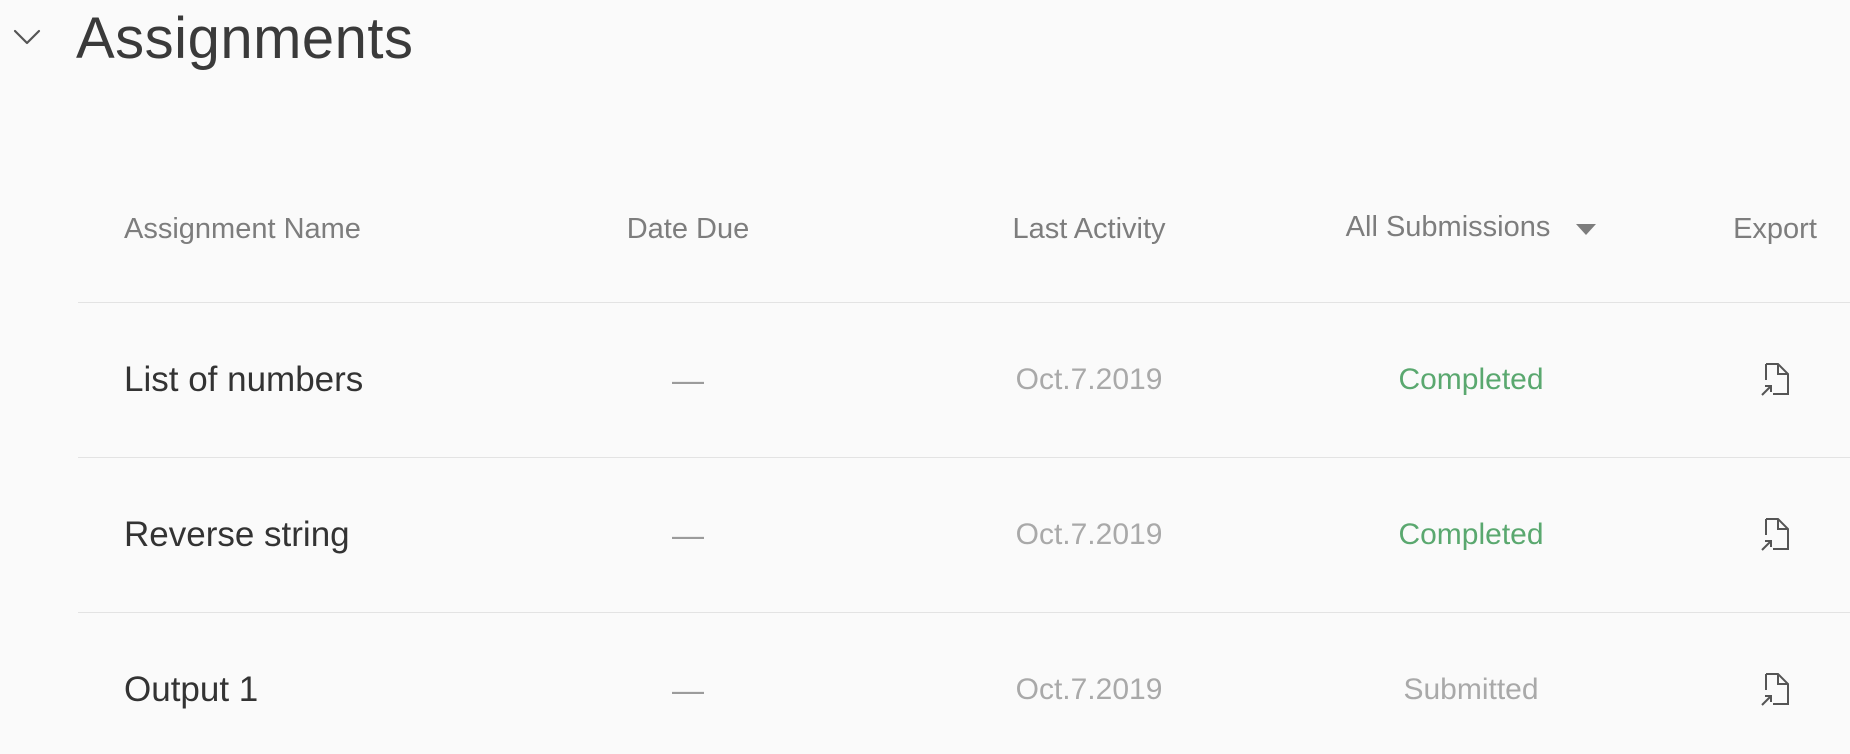 The width and height of the screenshot is (1850, 754). Describe the element at coordinates (191, 690) in the screenshot. I see `assignment-name-link: Output 1` at that location.